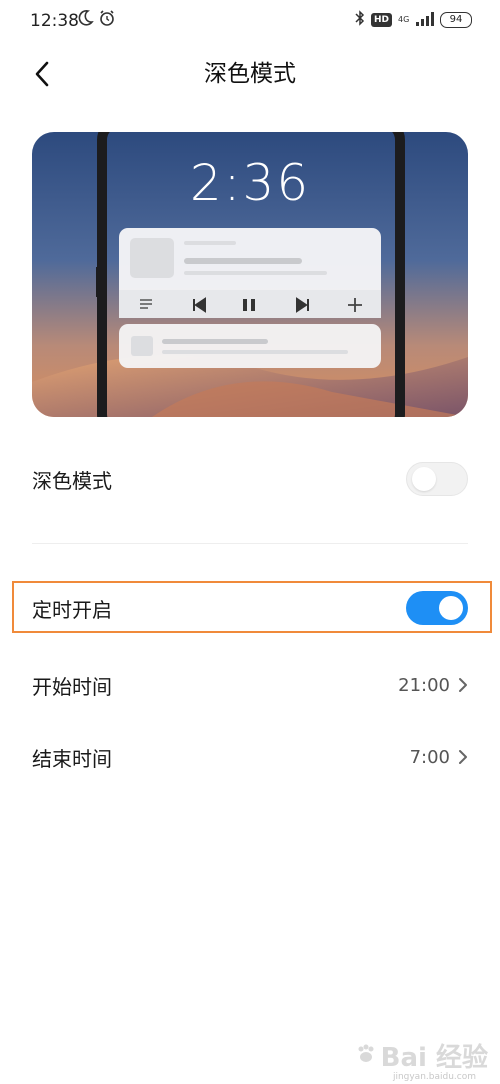  Describe the element at coordinates (250, 22) in the screenshot. I see `status-bar: 12:38 HD 4G 94` at that location.